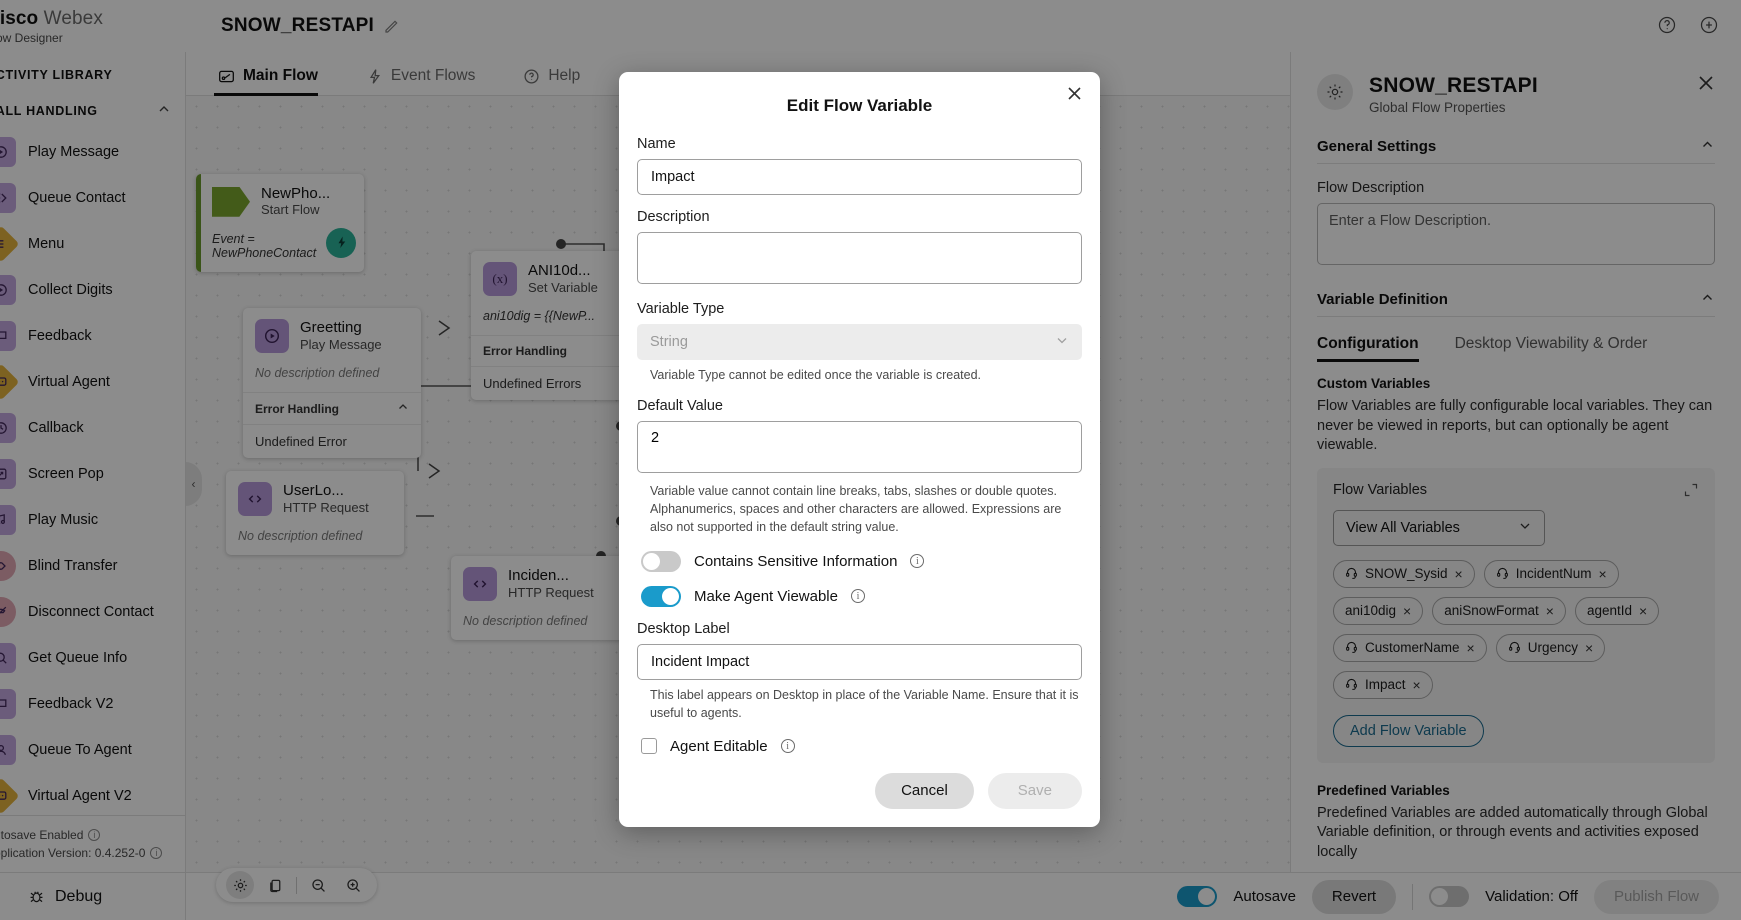 The image size is (1741, 920). Describe the element at coordinates (861, 746) in the screenshot. I see `row-agent-editable: Agent Editable i` at that location.